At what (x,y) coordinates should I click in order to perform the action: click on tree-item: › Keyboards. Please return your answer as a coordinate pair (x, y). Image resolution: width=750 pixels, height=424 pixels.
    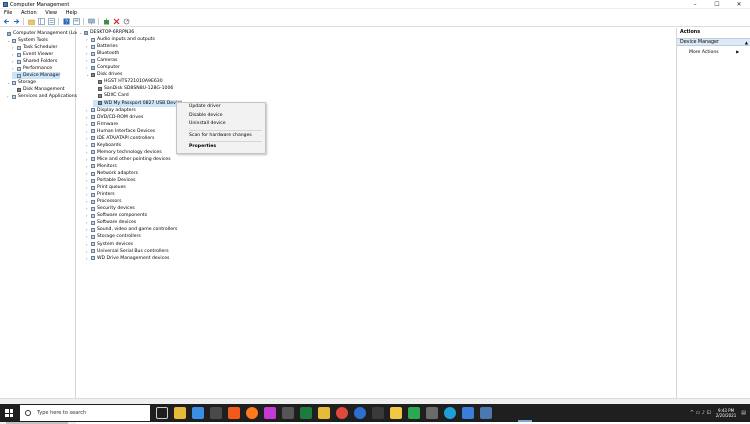
    Looking at the image, I should click on (103, 145).